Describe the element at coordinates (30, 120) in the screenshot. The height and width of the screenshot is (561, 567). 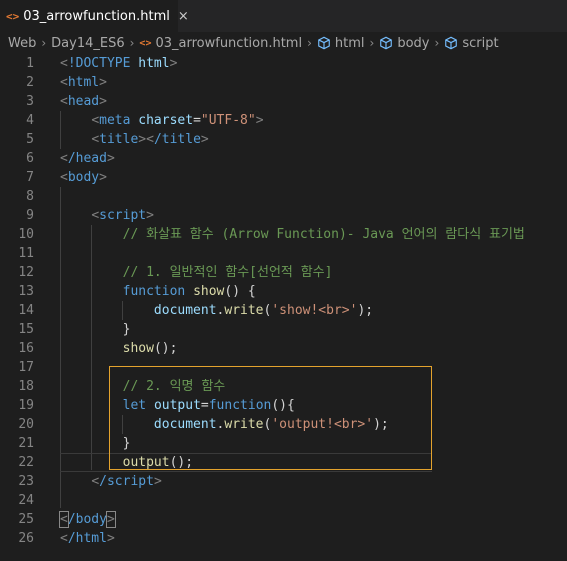
I see `line-number: 4` at that location.